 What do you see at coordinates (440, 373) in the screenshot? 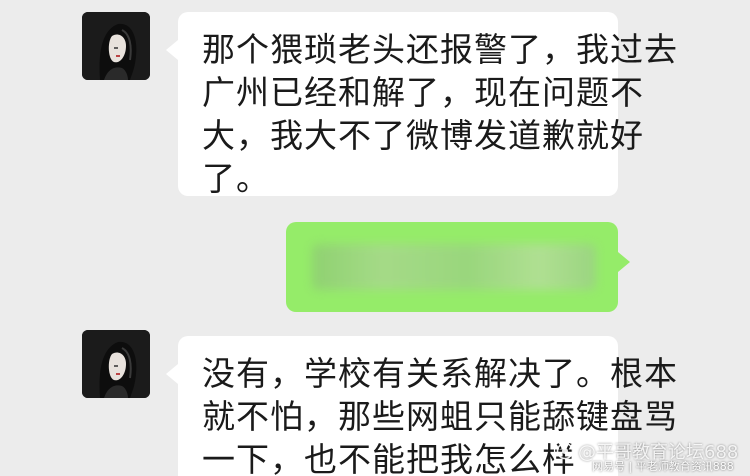
I see `message-text-line: 没有，学校有关系解决了。根本` at bounding box center [440, 373].